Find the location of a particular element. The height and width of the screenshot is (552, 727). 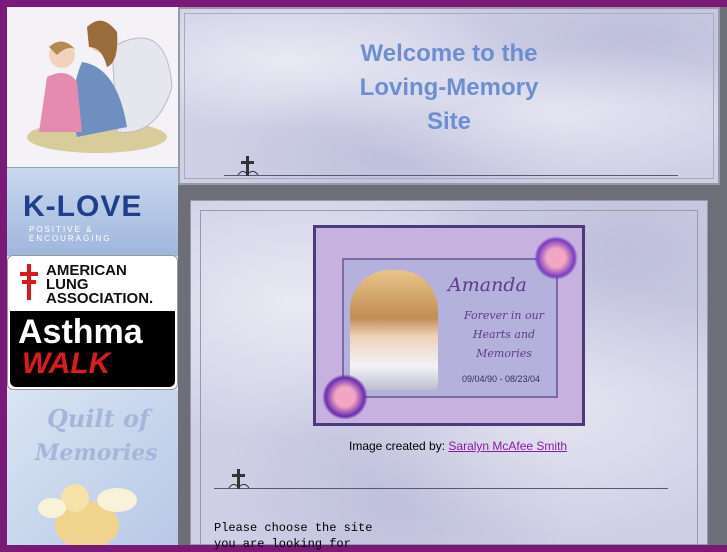

title-line2: Loving-Memory is located at coordinates (449, 87).